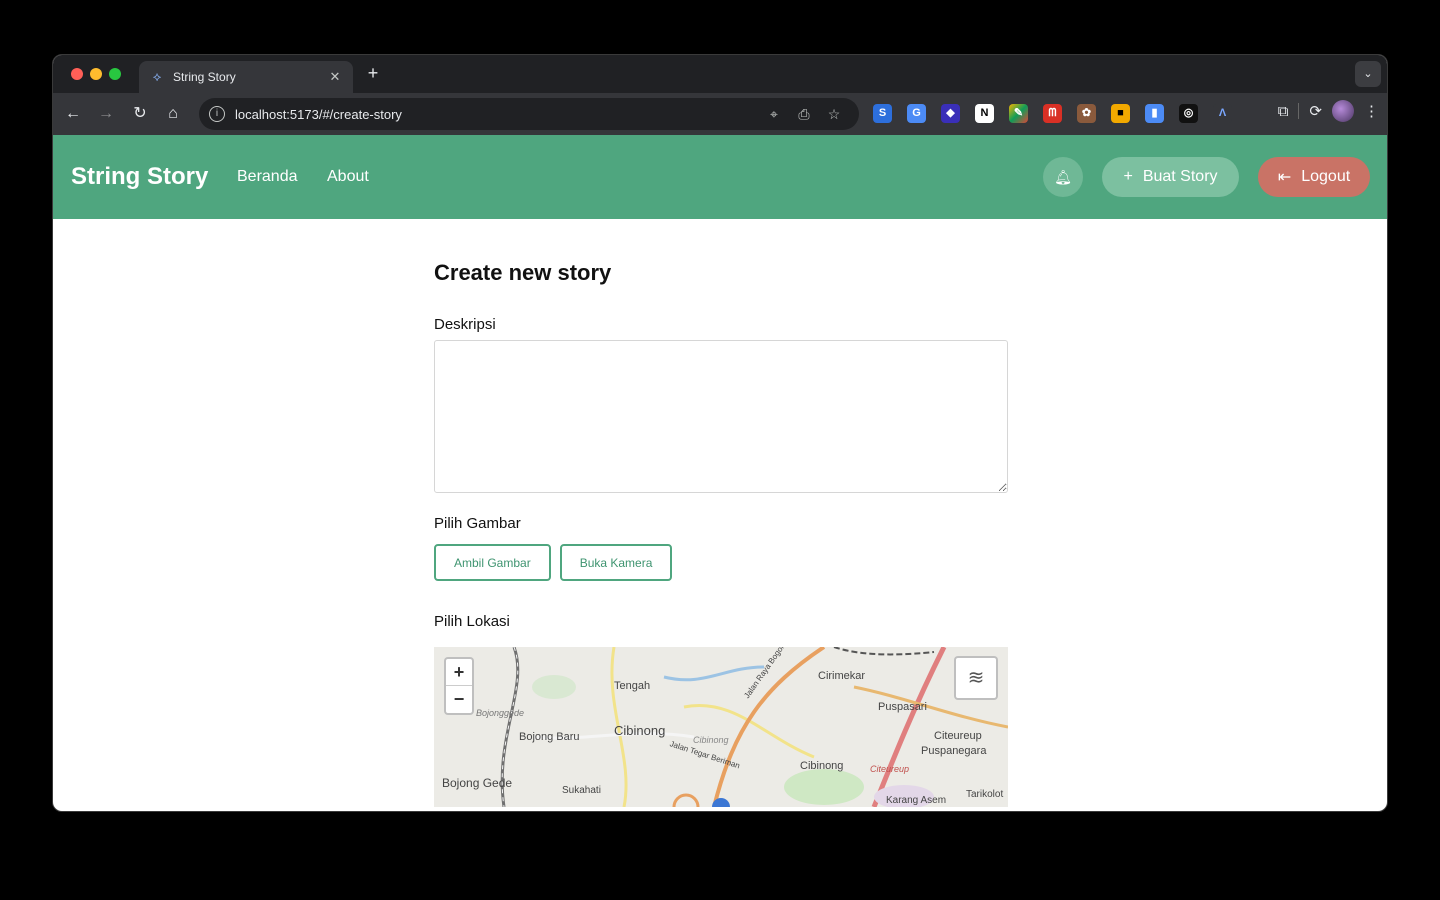  Describe the element at coordinates (632, 686) in the screenshot. I see `map-label: Tengah` at that location.